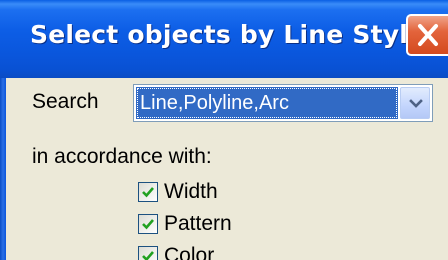 This screenshot has height=260, width=448. Describe the element at coordinates (228, 34) in the screenshot. I see `window-title: Select objects by Line Style` at that location.